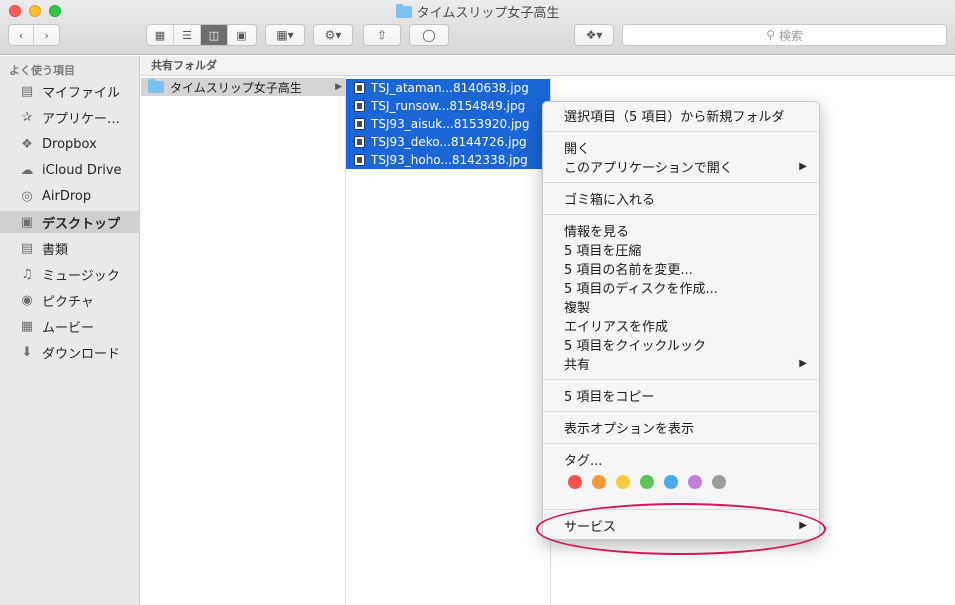 The width and height of the screenshot is (955, 605). I want to click on sidebar-item-desktop: ▣ デスクトップ, so click(70, 222).